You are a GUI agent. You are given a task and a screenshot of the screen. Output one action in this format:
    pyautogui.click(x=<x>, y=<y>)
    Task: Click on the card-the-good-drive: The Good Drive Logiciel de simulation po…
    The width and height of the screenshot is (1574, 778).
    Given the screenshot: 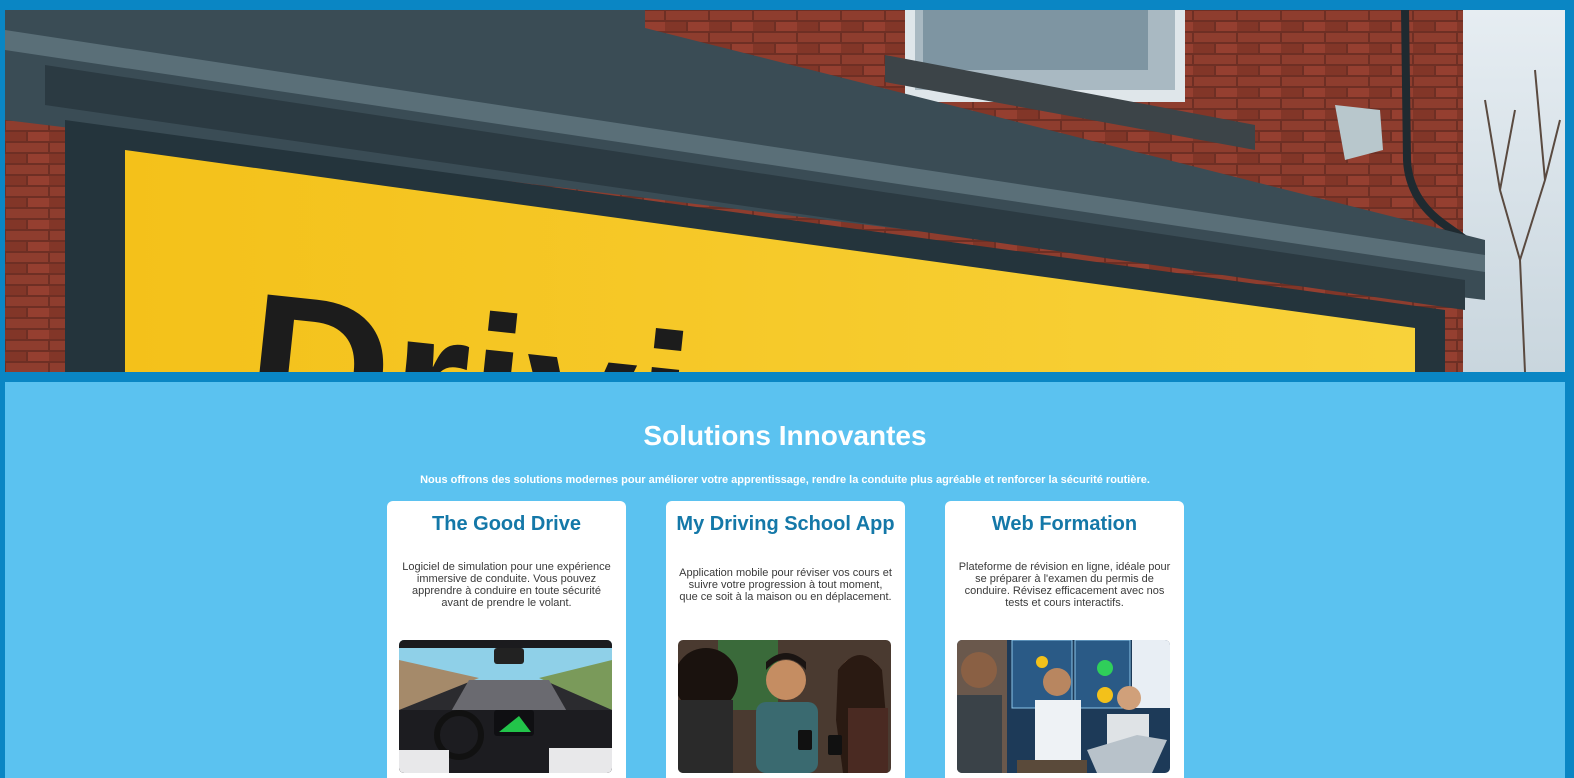 What is the action you would take?
    pyautogui.click(x=506, y=639)
    